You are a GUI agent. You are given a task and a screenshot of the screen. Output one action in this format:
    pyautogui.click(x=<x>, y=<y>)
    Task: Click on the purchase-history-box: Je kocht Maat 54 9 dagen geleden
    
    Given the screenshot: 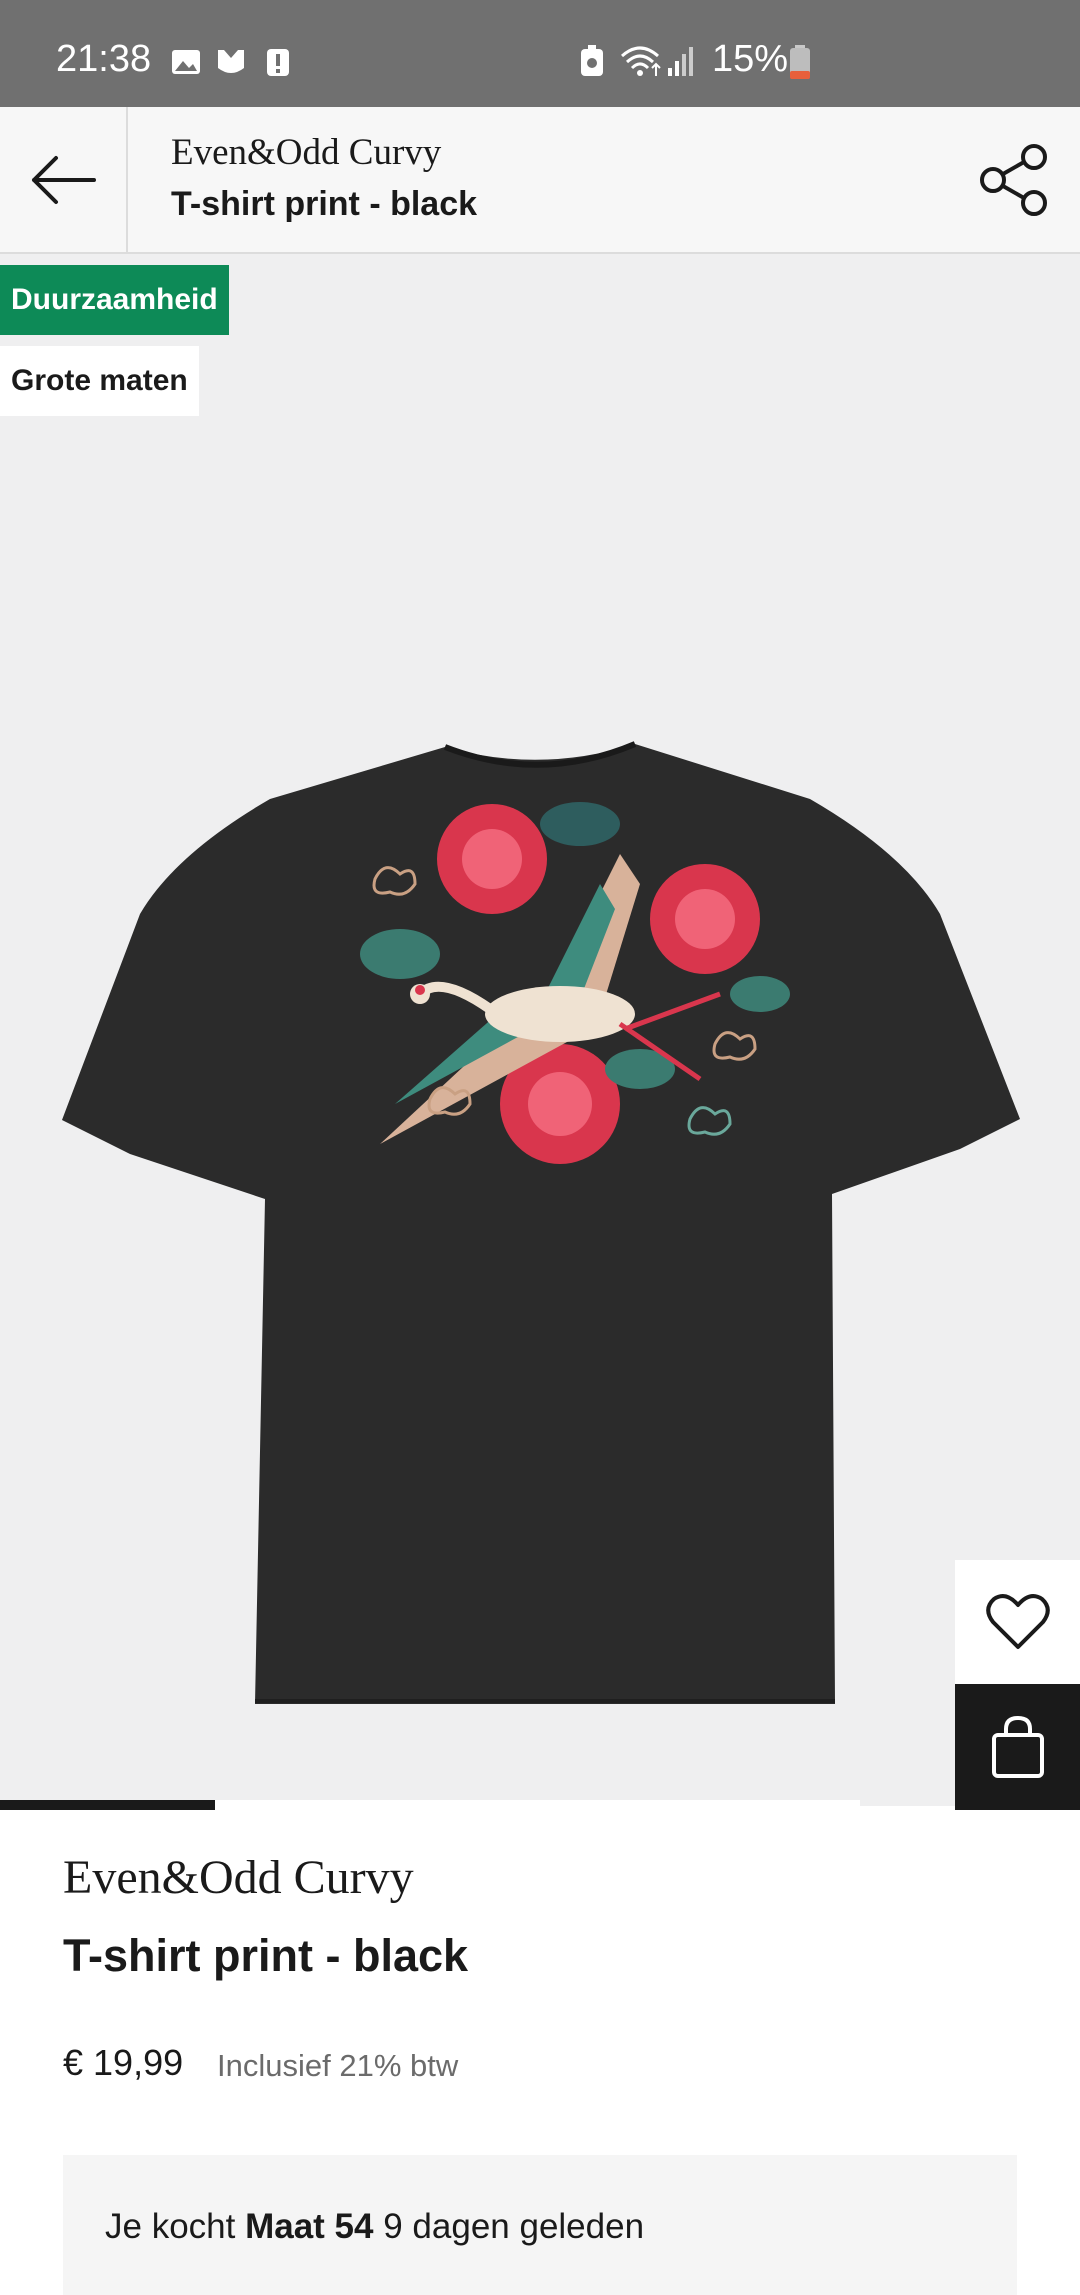 What is the action you would take?
    pyautogui.click(x=540, y=2225)
    